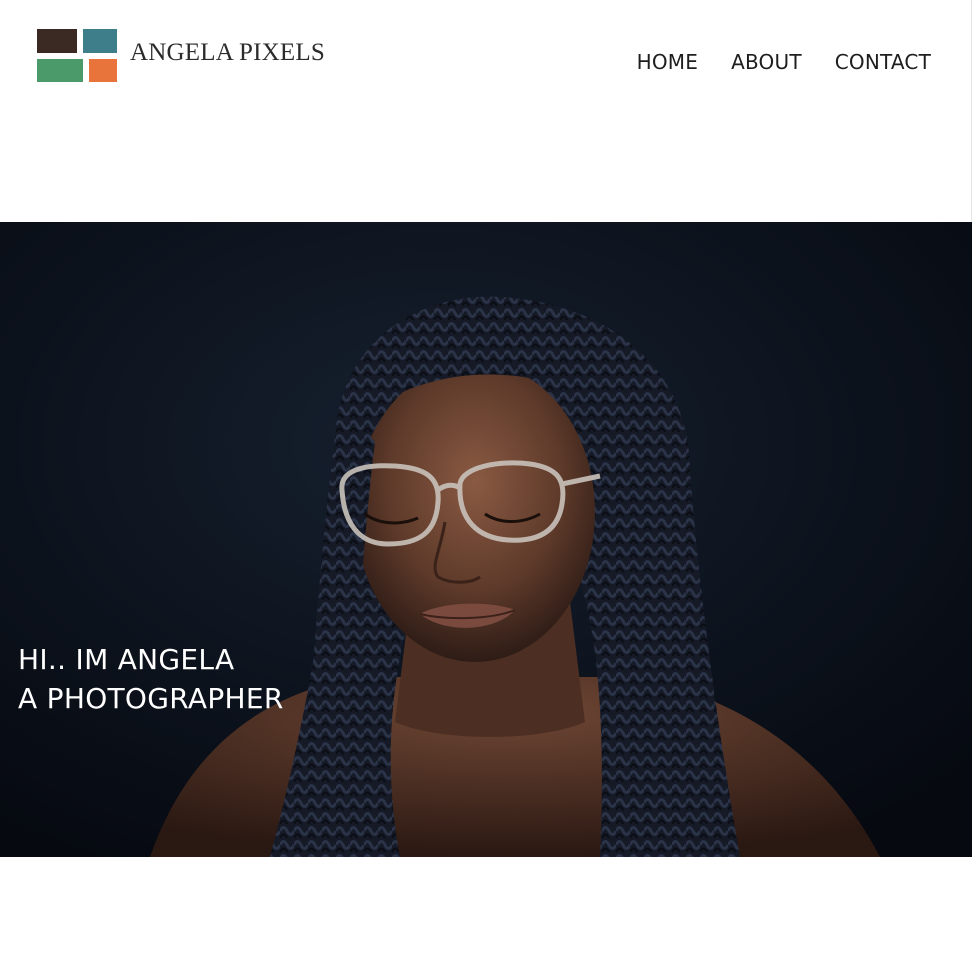  What do you see at coordinates (57, 41) in the screenshot?
I see `logo-block-brown` at bounding box center [57, 41].